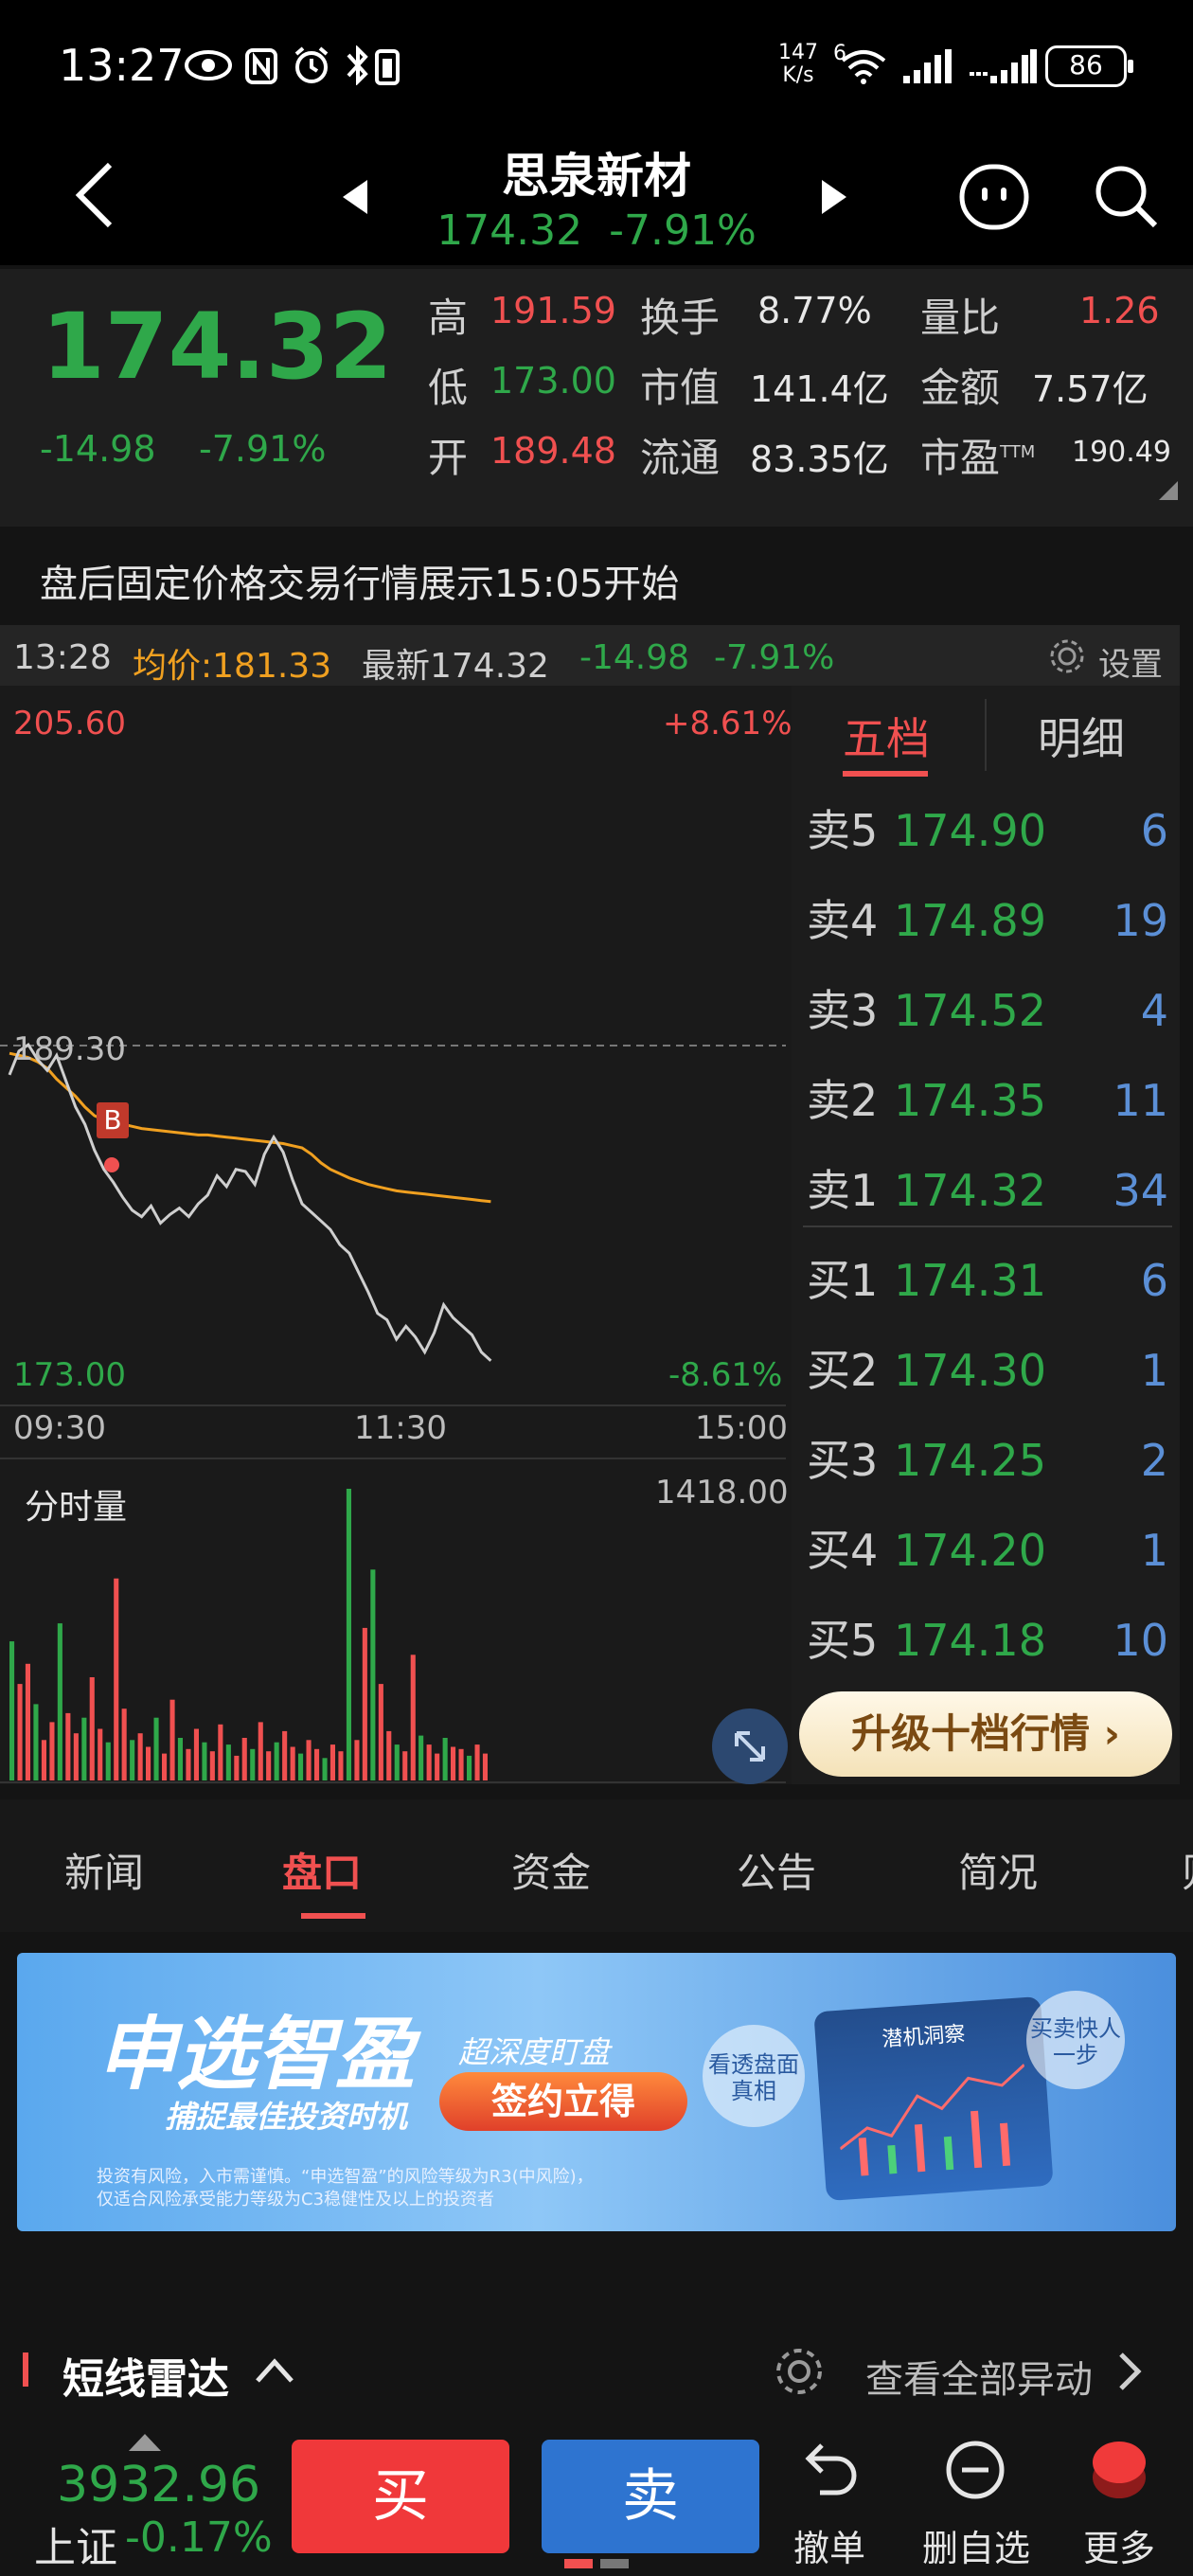 This screenshot has height=2576, width=1193. I want to click on tab-news: 新闻, so click(104, 1870).